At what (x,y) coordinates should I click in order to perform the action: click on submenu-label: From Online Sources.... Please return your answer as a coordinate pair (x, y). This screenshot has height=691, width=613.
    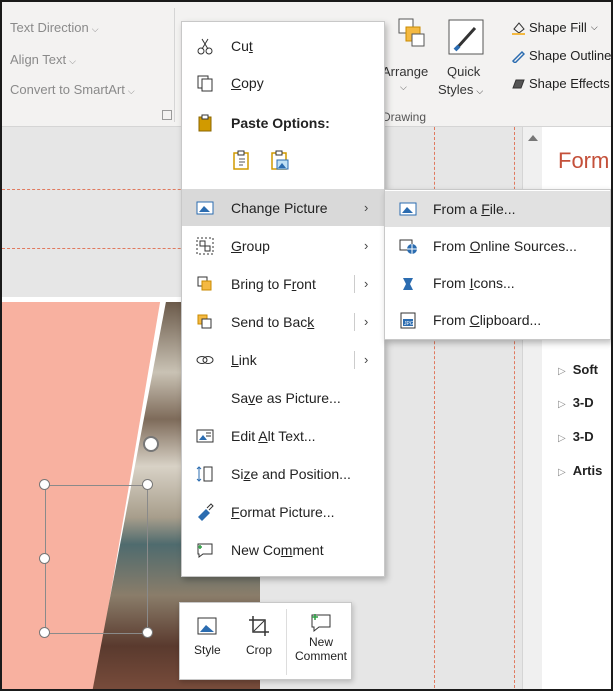
    Looking at the image, I should click on (505, 246).